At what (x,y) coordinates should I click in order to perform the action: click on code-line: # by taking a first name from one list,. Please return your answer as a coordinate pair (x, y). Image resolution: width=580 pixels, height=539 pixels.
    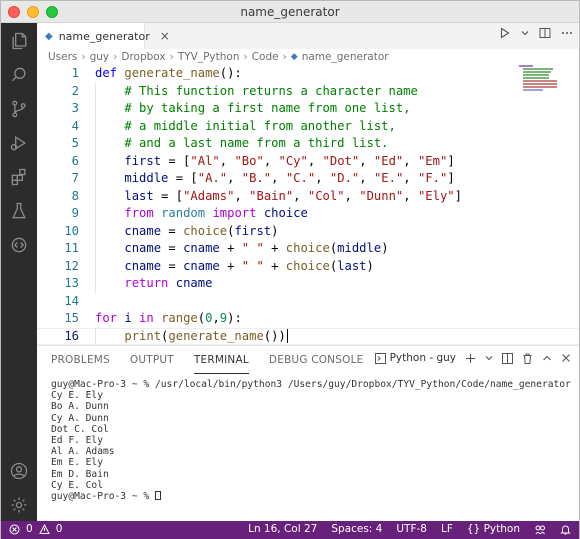
    Looking at the image, I should click on (267, 108).